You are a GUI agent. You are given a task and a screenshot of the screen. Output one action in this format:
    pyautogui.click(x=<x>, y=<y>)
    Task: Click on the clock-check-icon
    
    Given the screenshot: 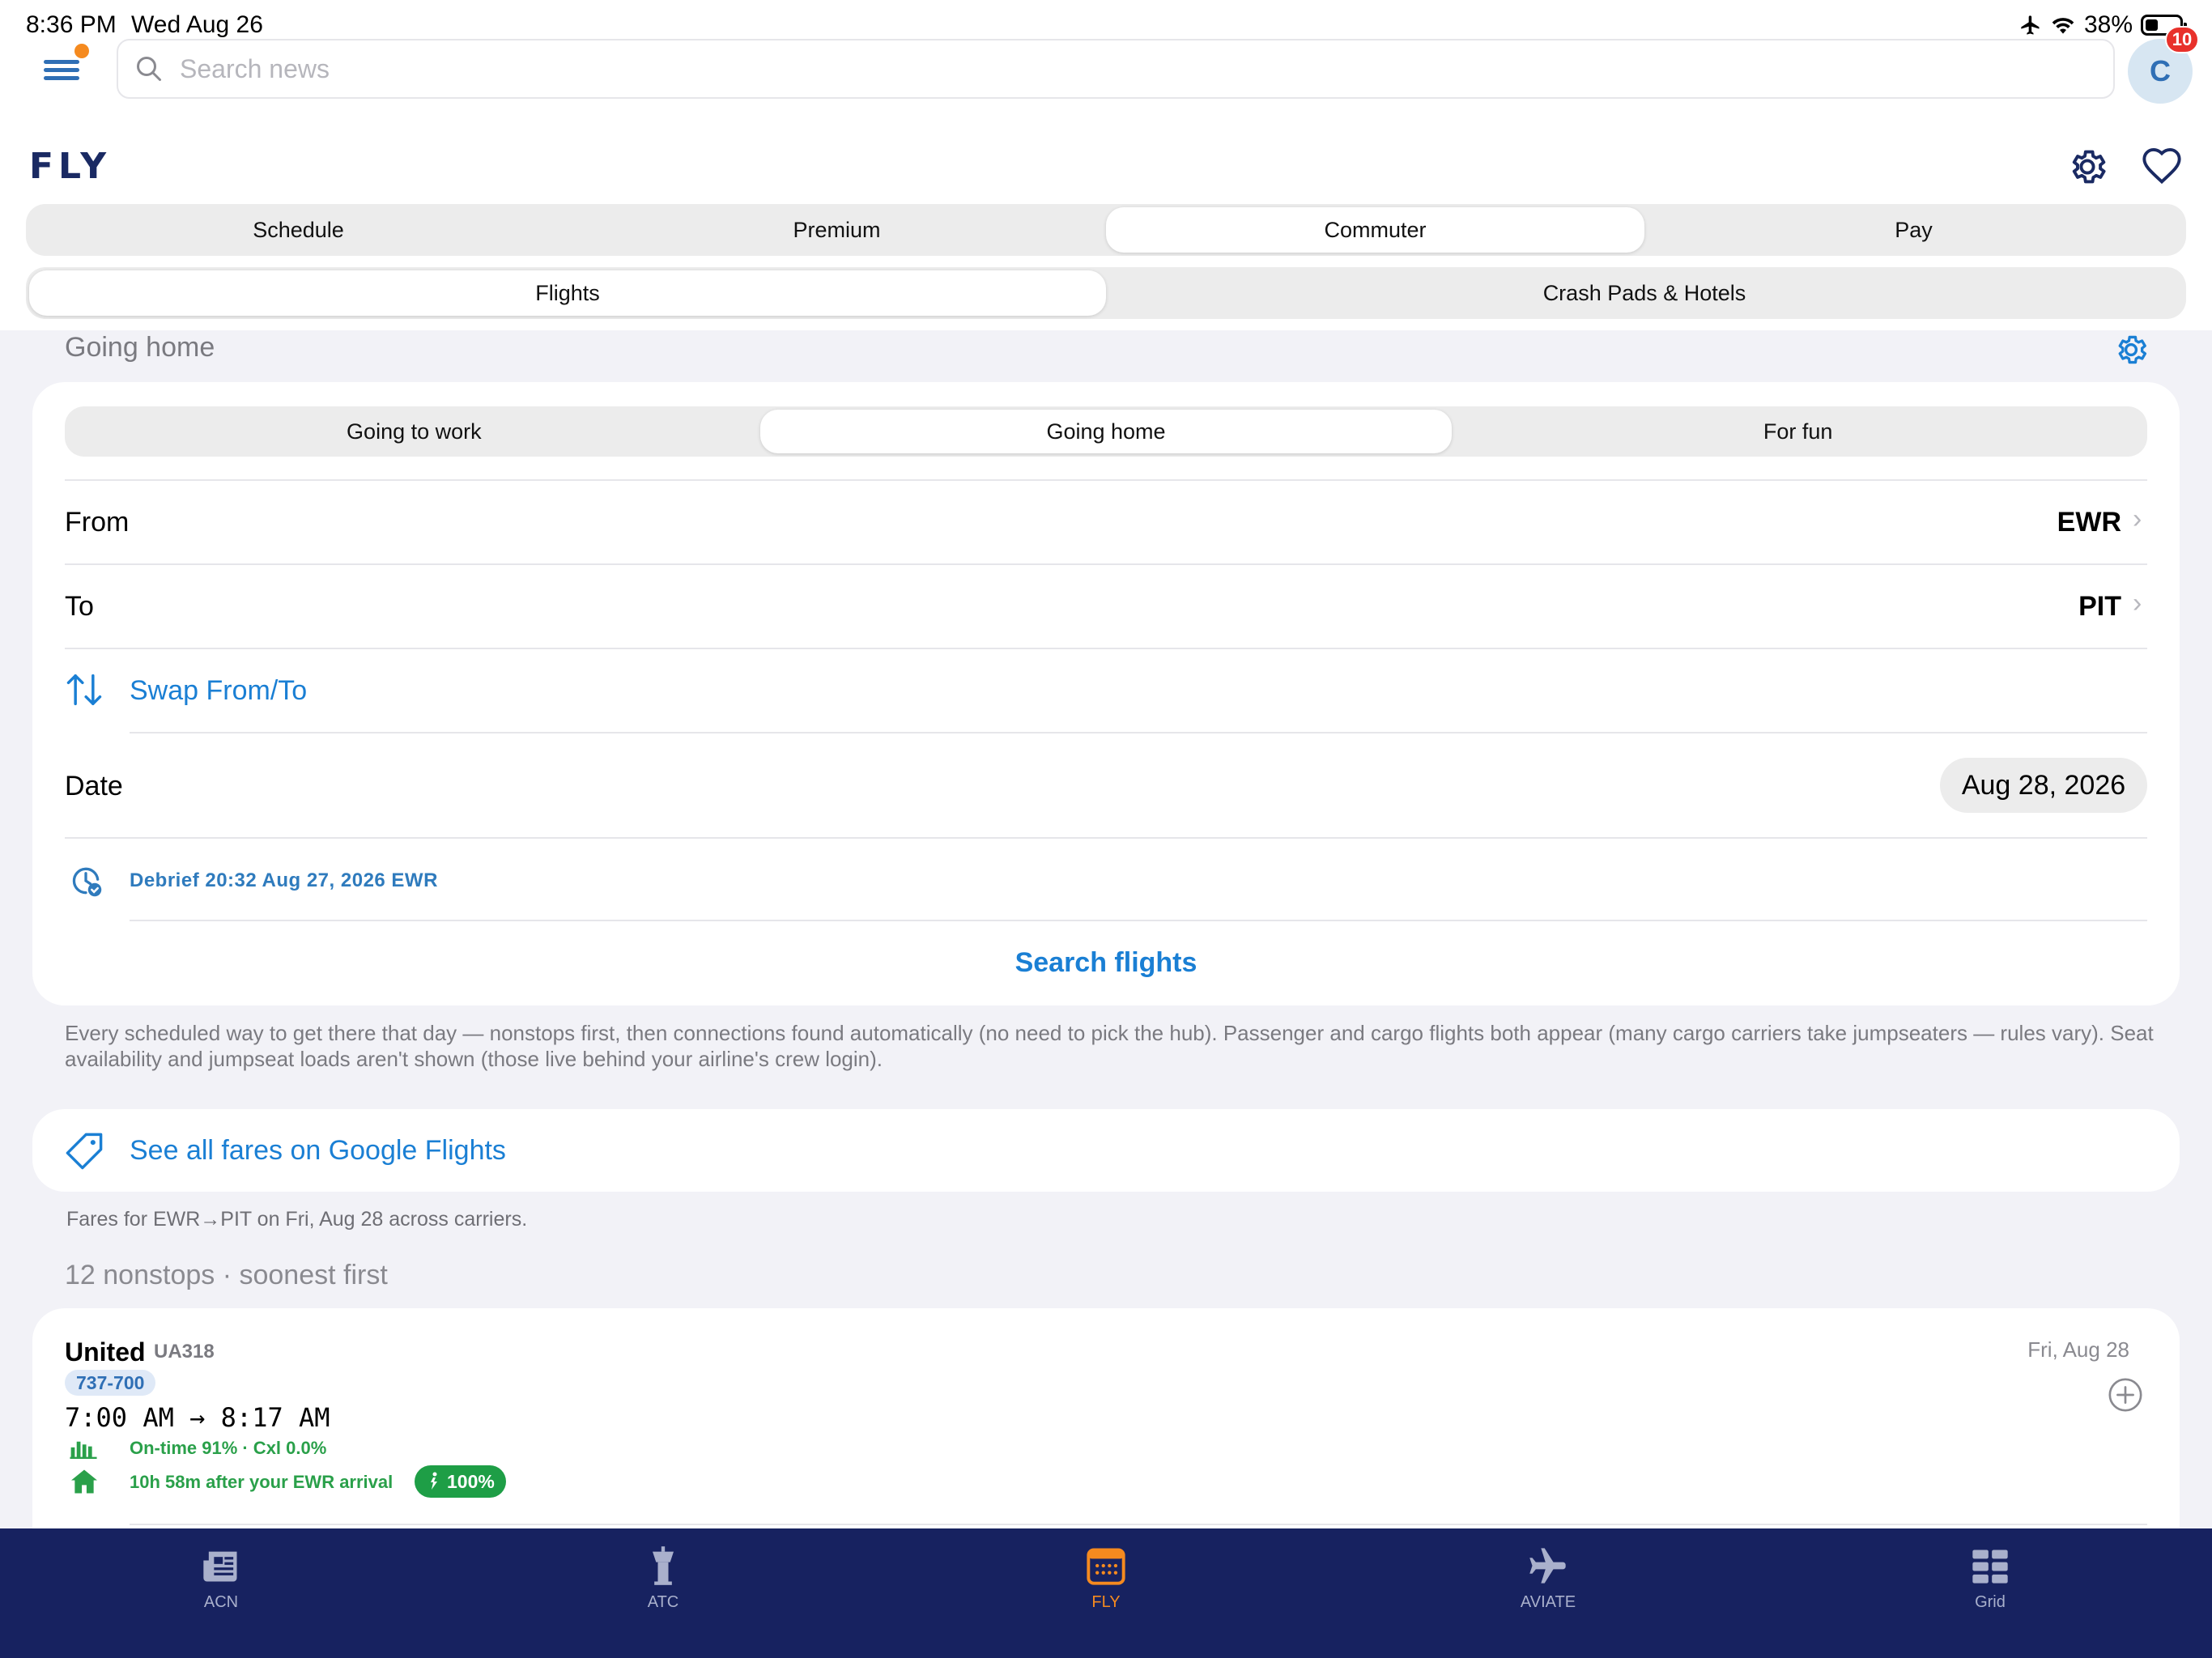 What is the action you would take?
    pyautogui.click(x=87, y=882)
    